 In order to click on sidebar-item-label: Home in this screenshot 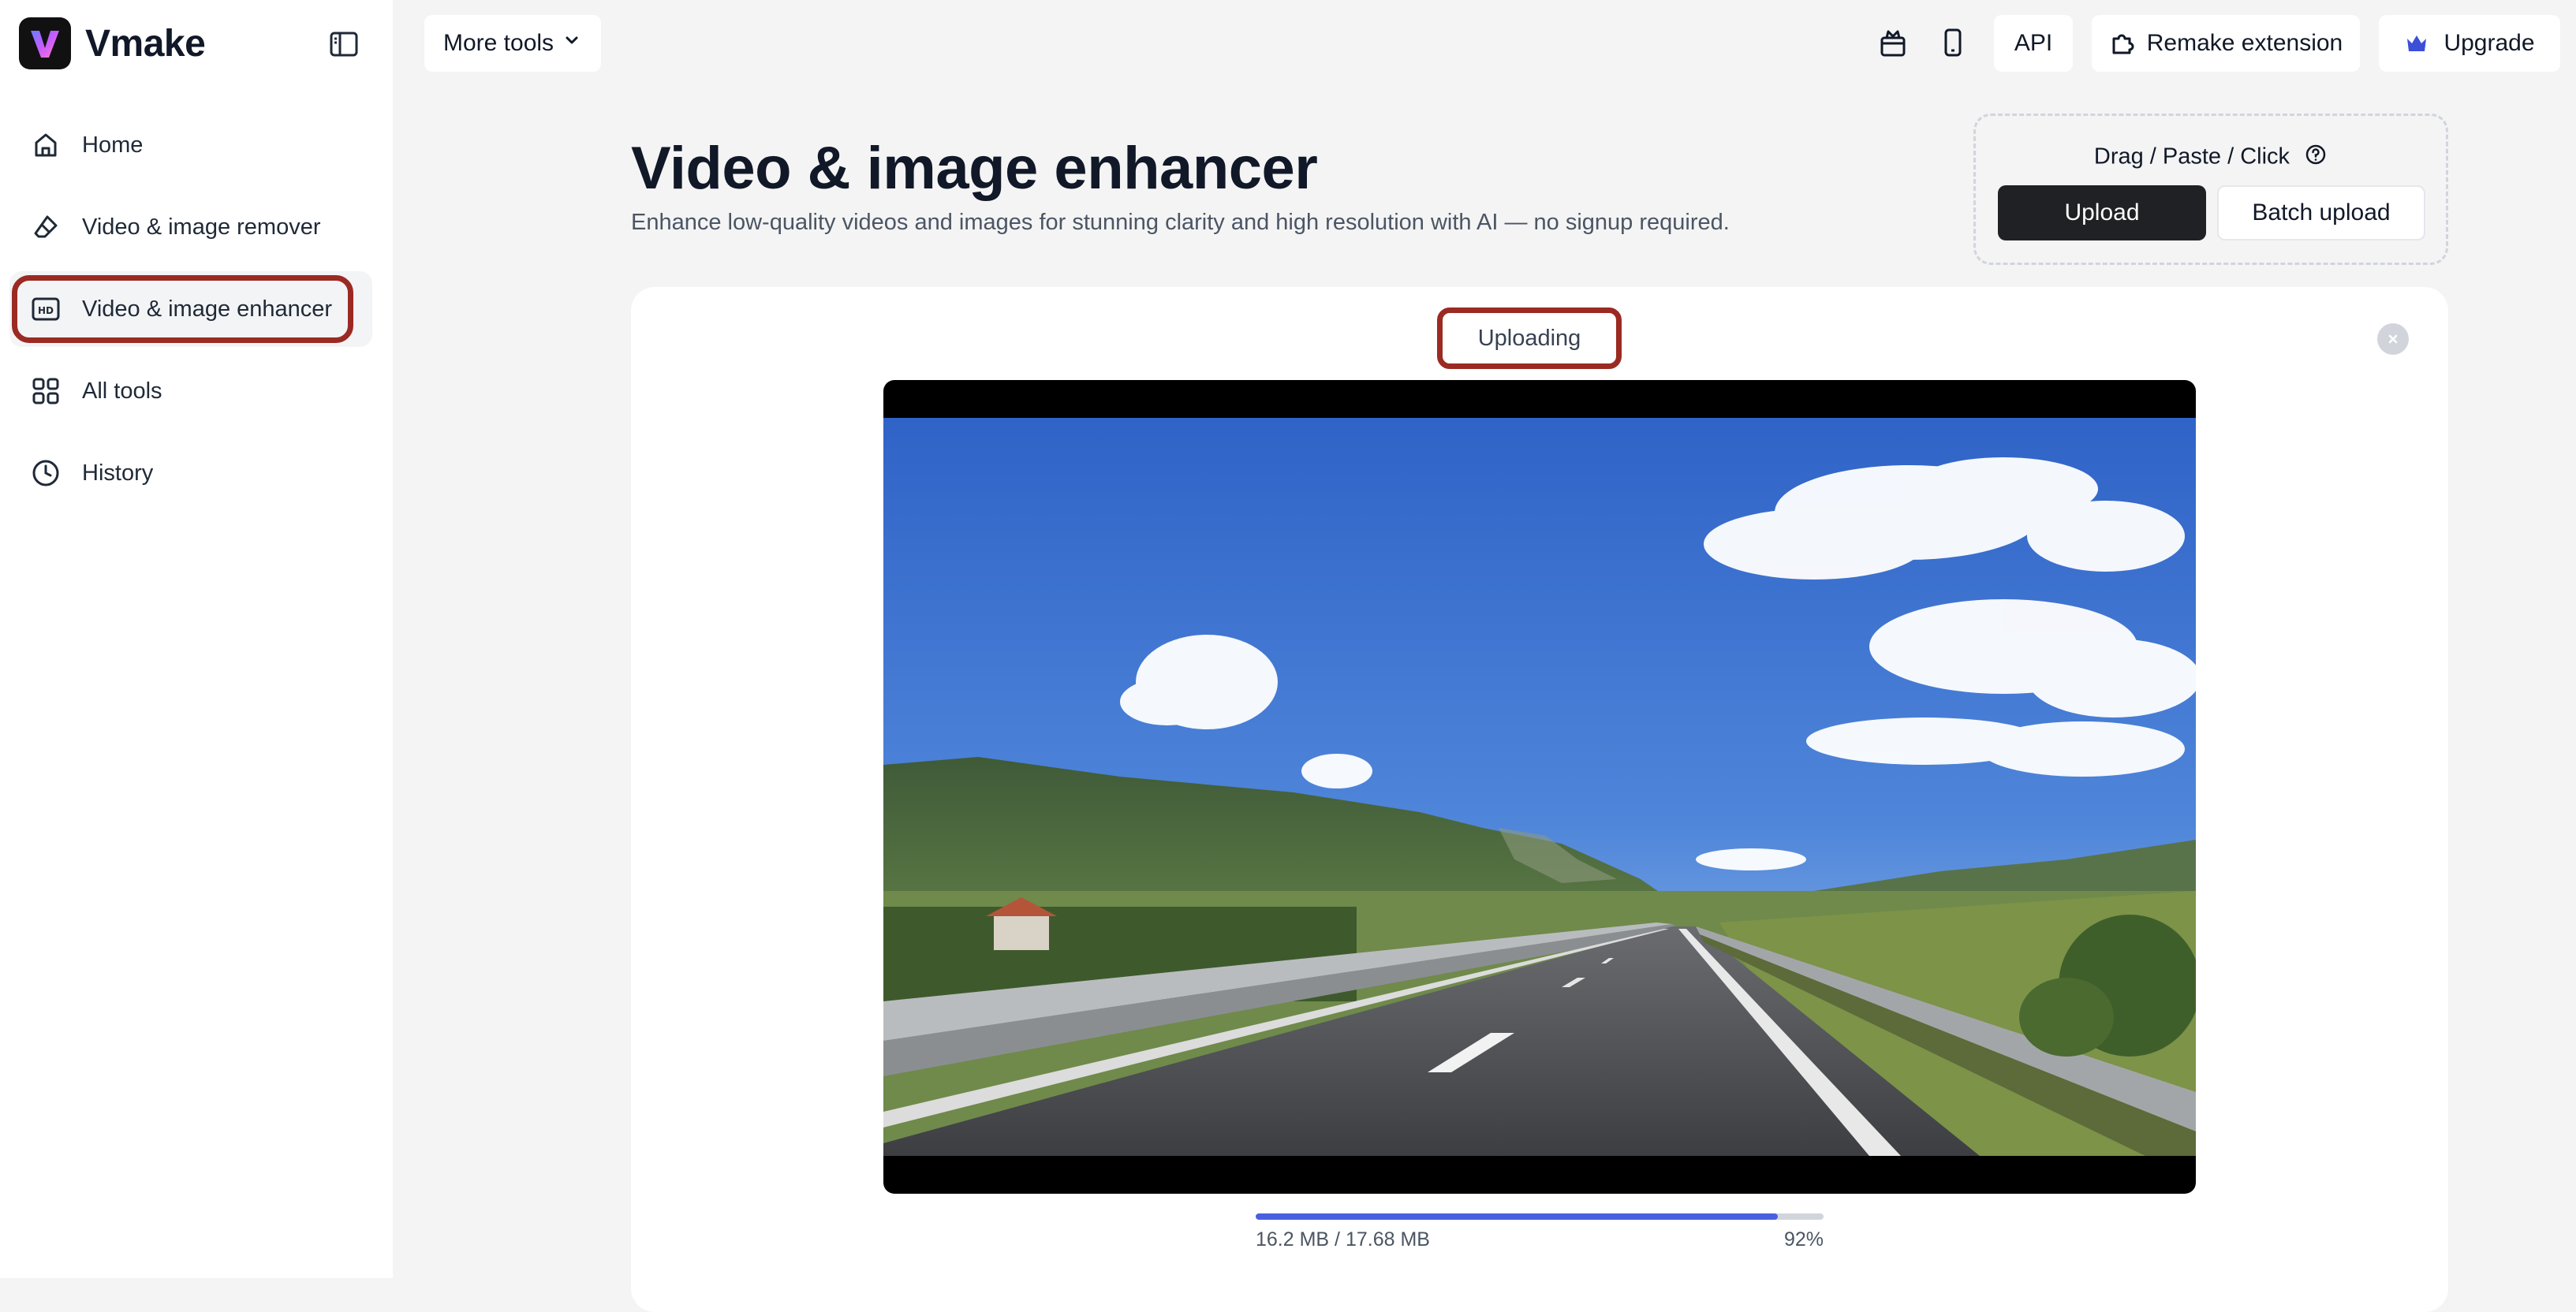, I will do `click(113, 145)`.